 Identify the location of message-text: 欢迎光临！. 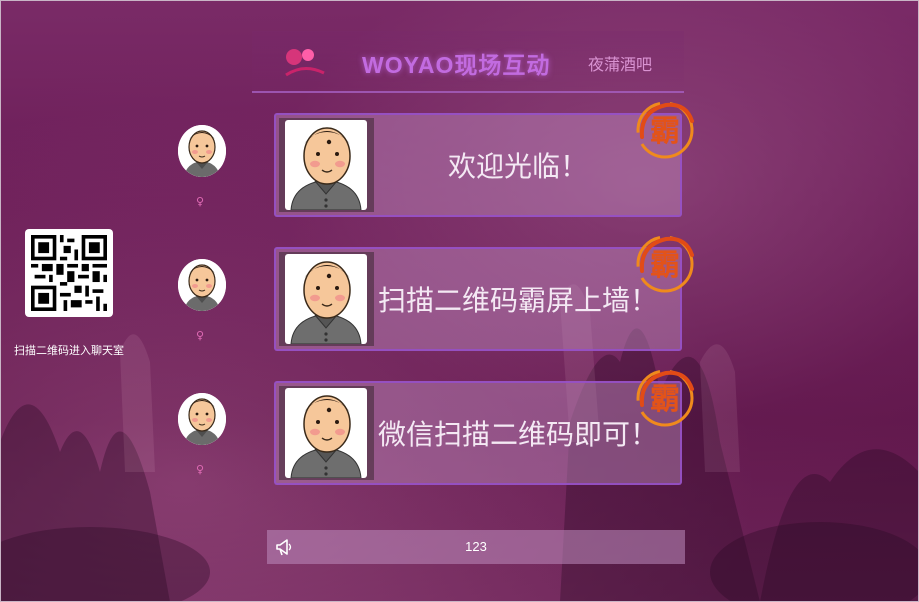
(517, 166).